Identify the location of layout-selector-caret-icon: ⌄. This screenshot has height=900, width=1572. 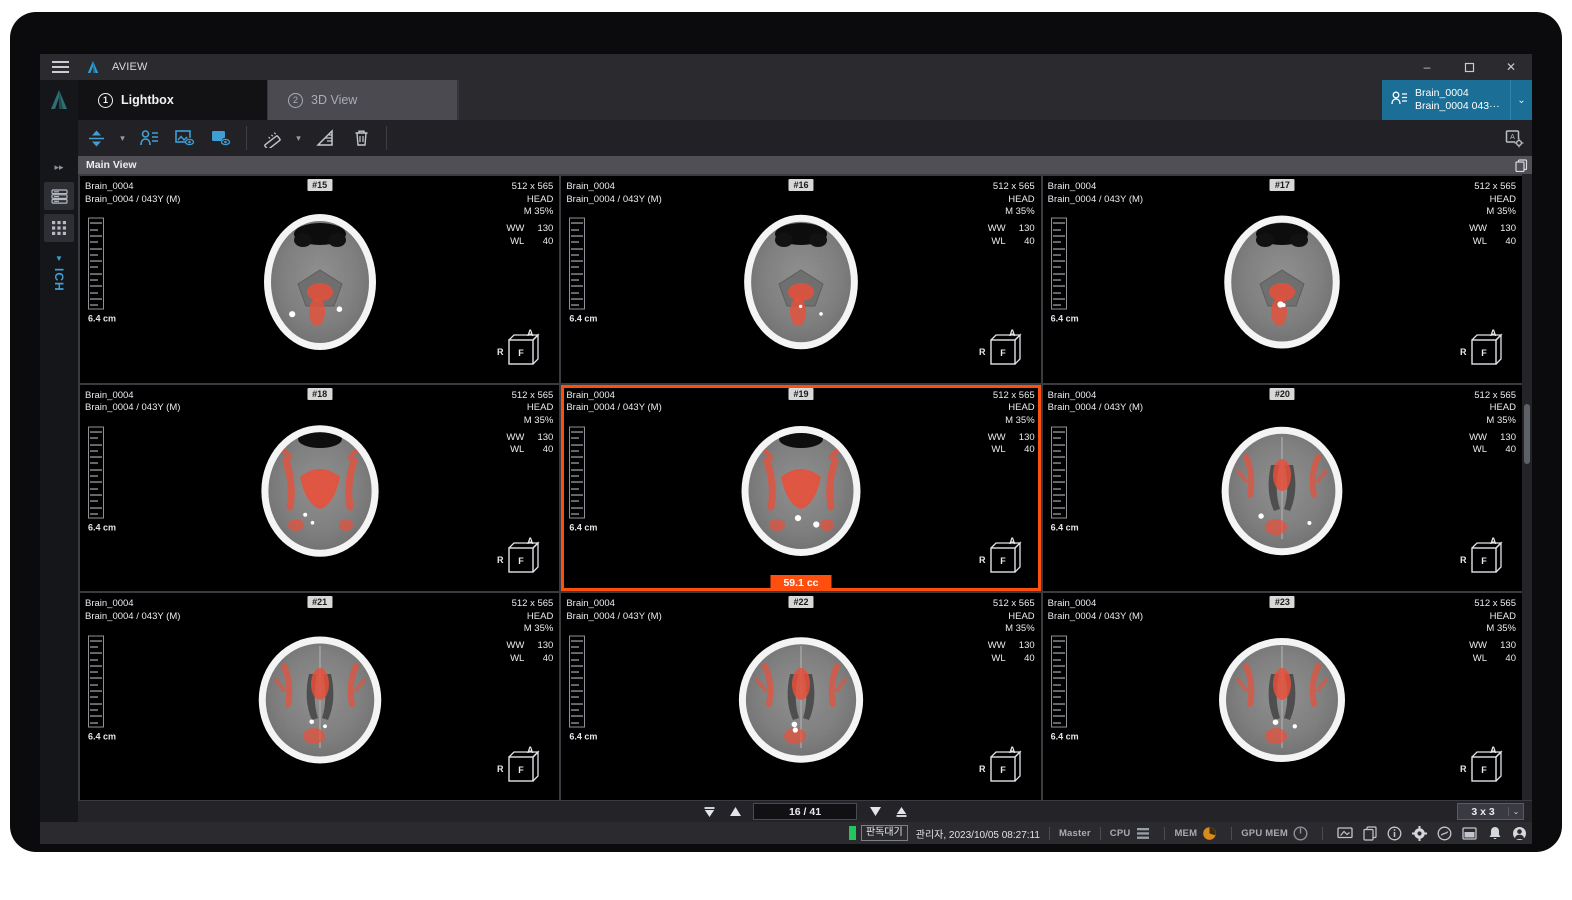
(1515, 811).